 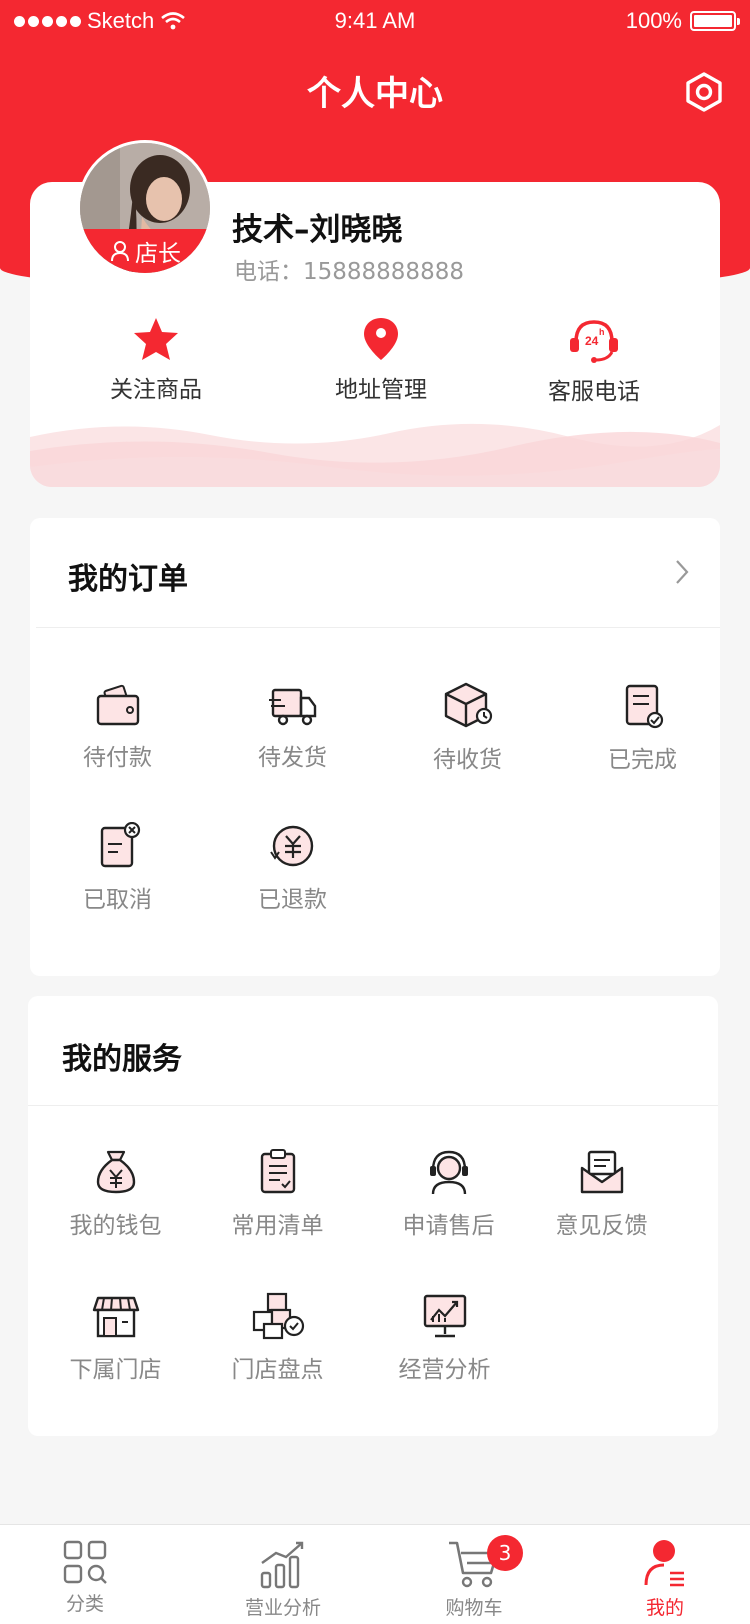 I want to click on service-label: 申请售后, so click(x=448, y=1226).